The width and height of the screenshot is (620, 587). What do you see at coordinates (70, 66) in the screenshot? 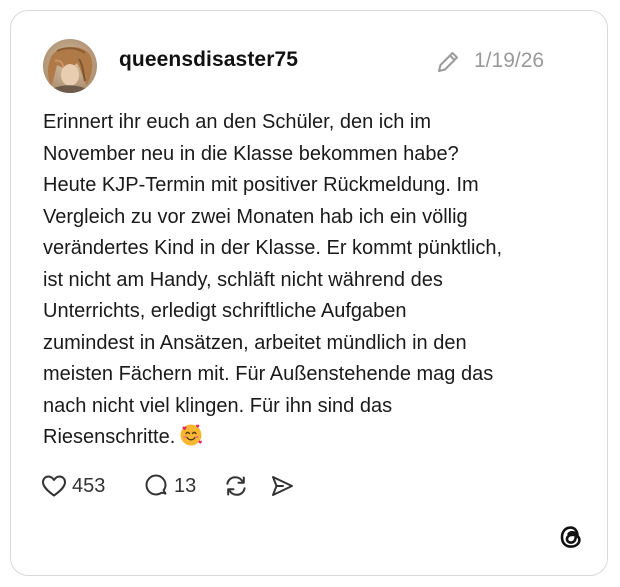
I see `avatar` at bounding box center [70, 66].